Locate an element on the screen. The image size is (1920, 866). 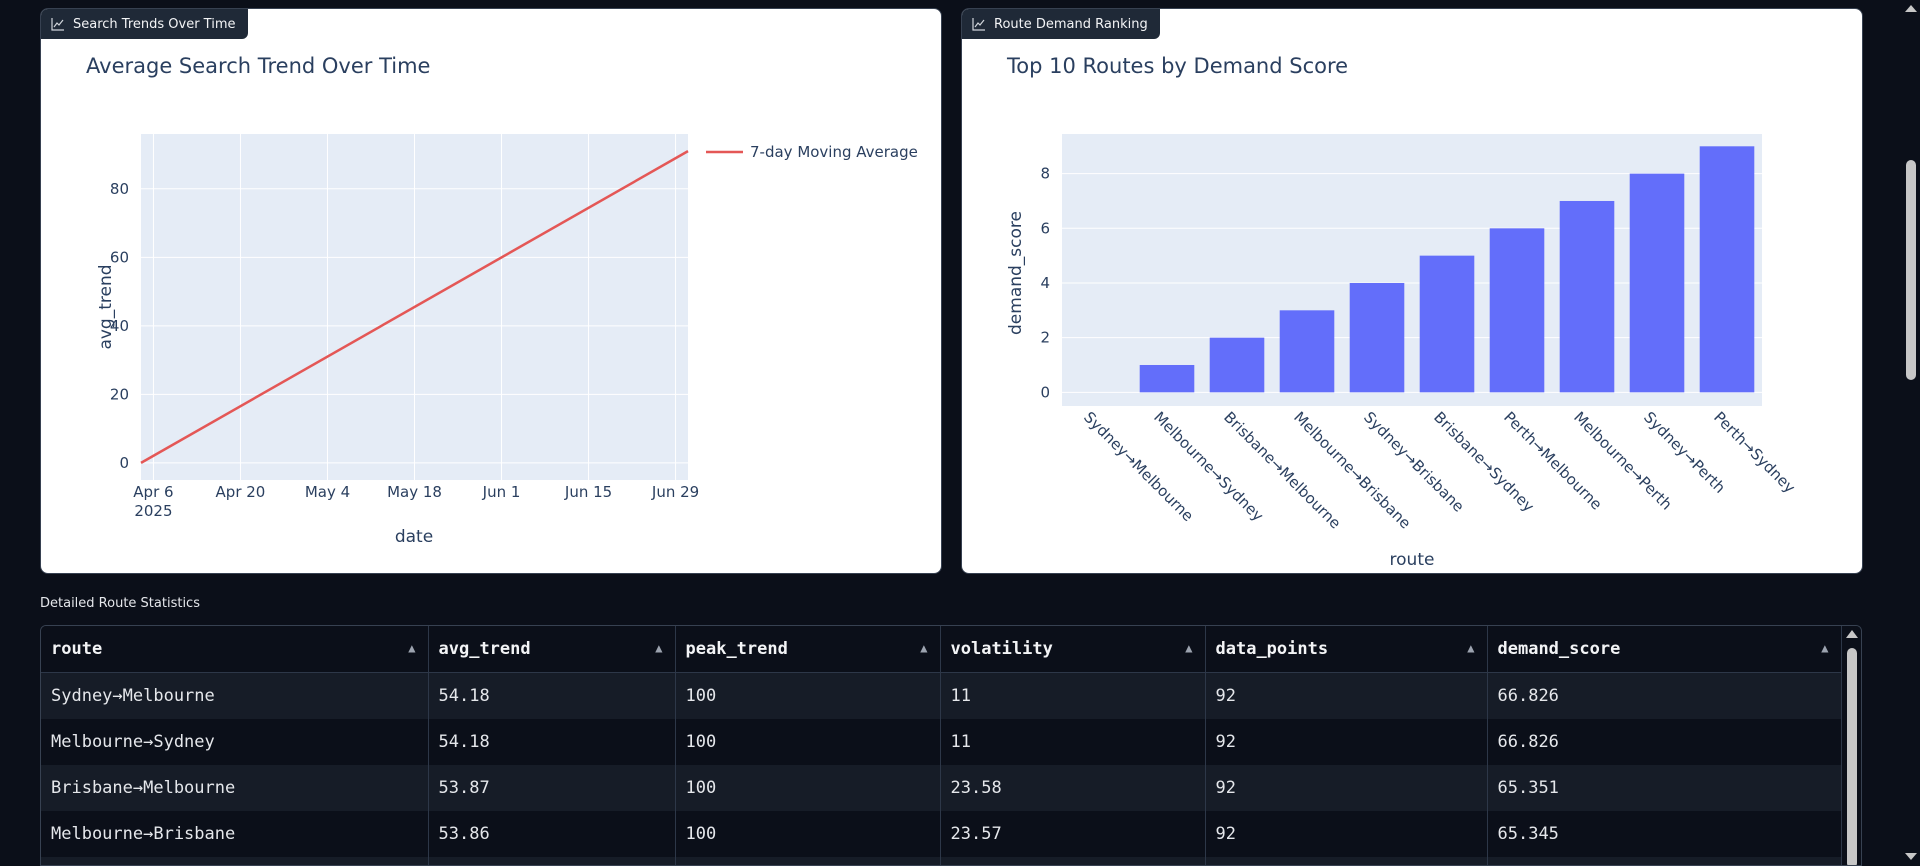
cell-route is located at coordinates (235, 861).